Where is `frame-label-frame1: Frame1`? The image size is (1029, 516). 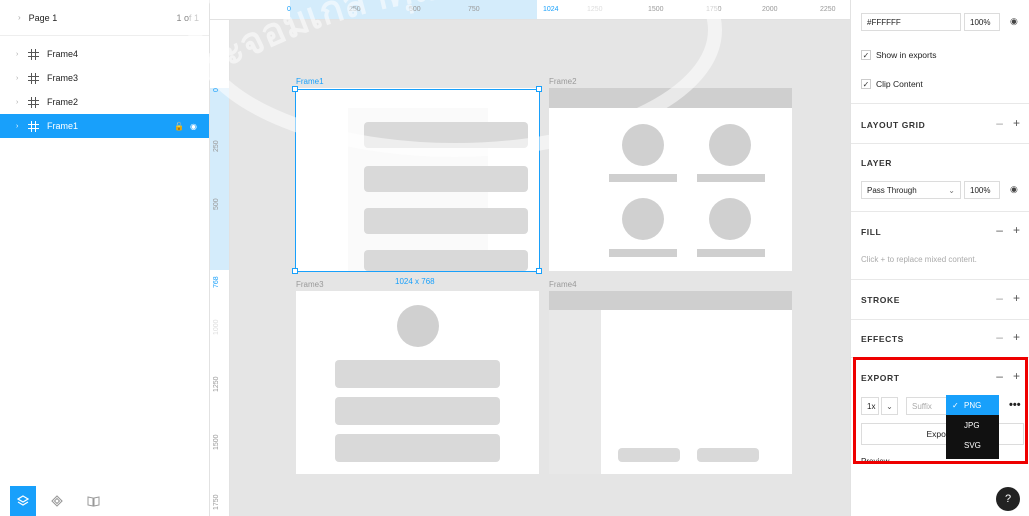
frame-label-frame1: Frame1 is located at coordinates (310, 81).